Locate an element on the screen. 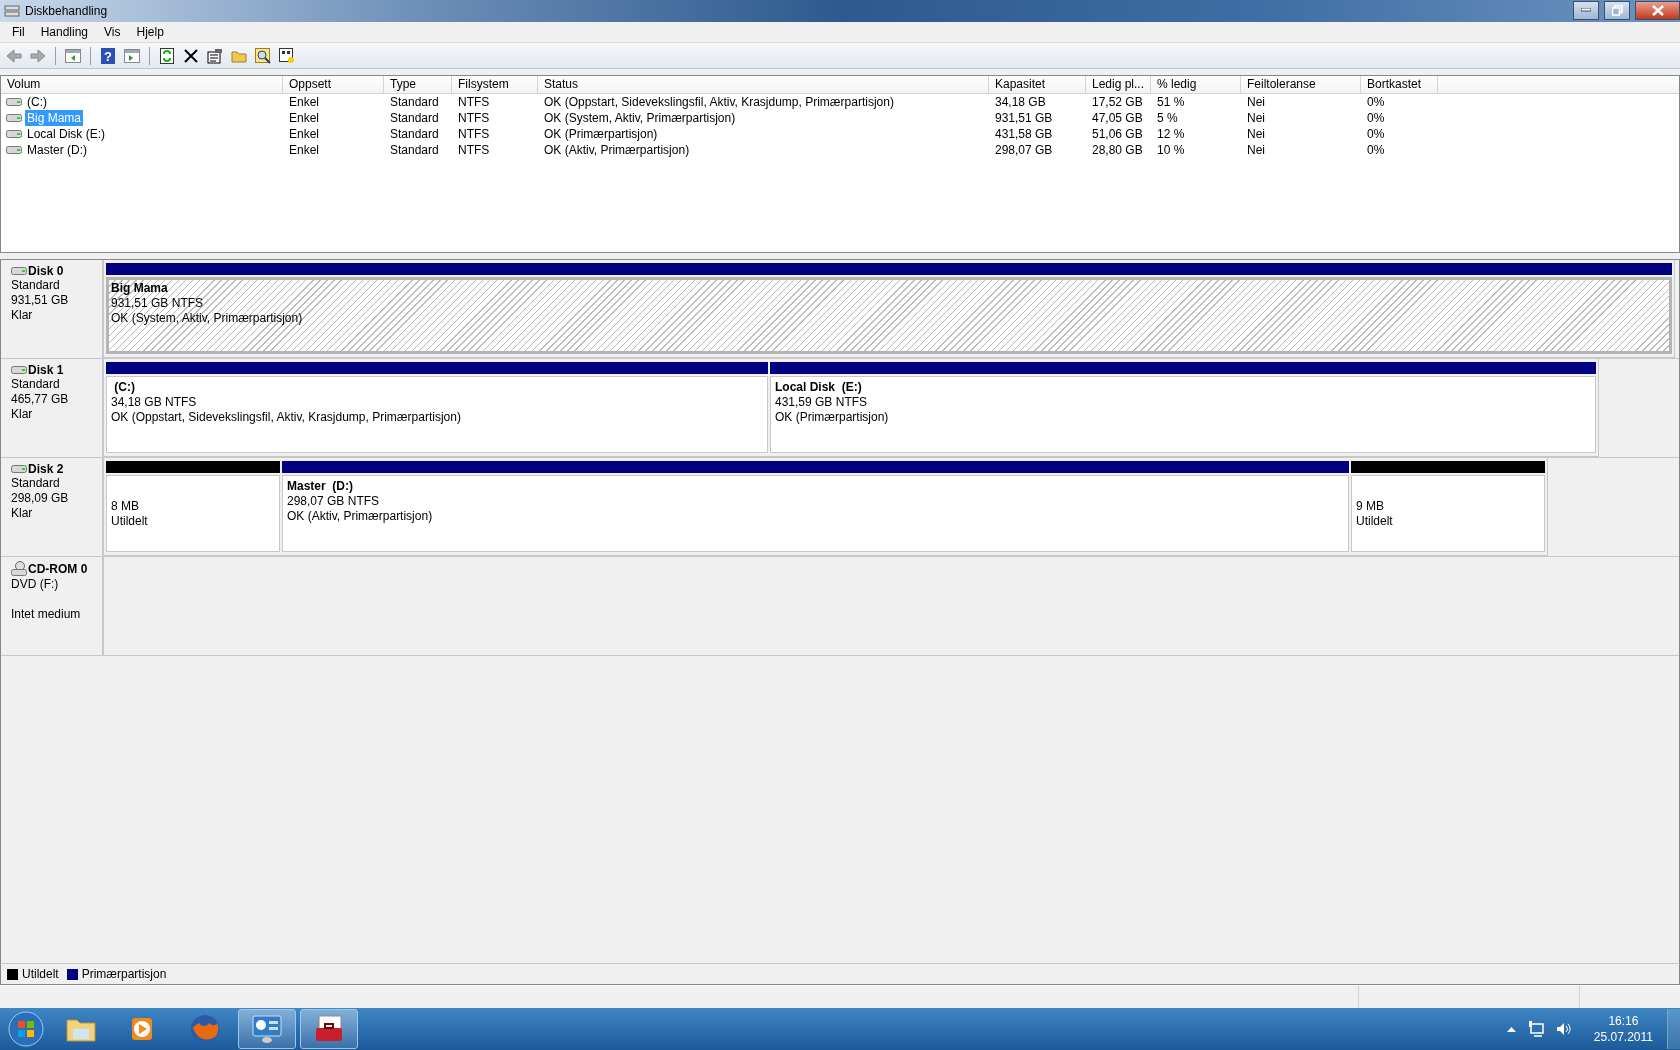 The width and height of the screenshot is (1680, 1050). control-panel-icon is located at coordinates (267, 1029).